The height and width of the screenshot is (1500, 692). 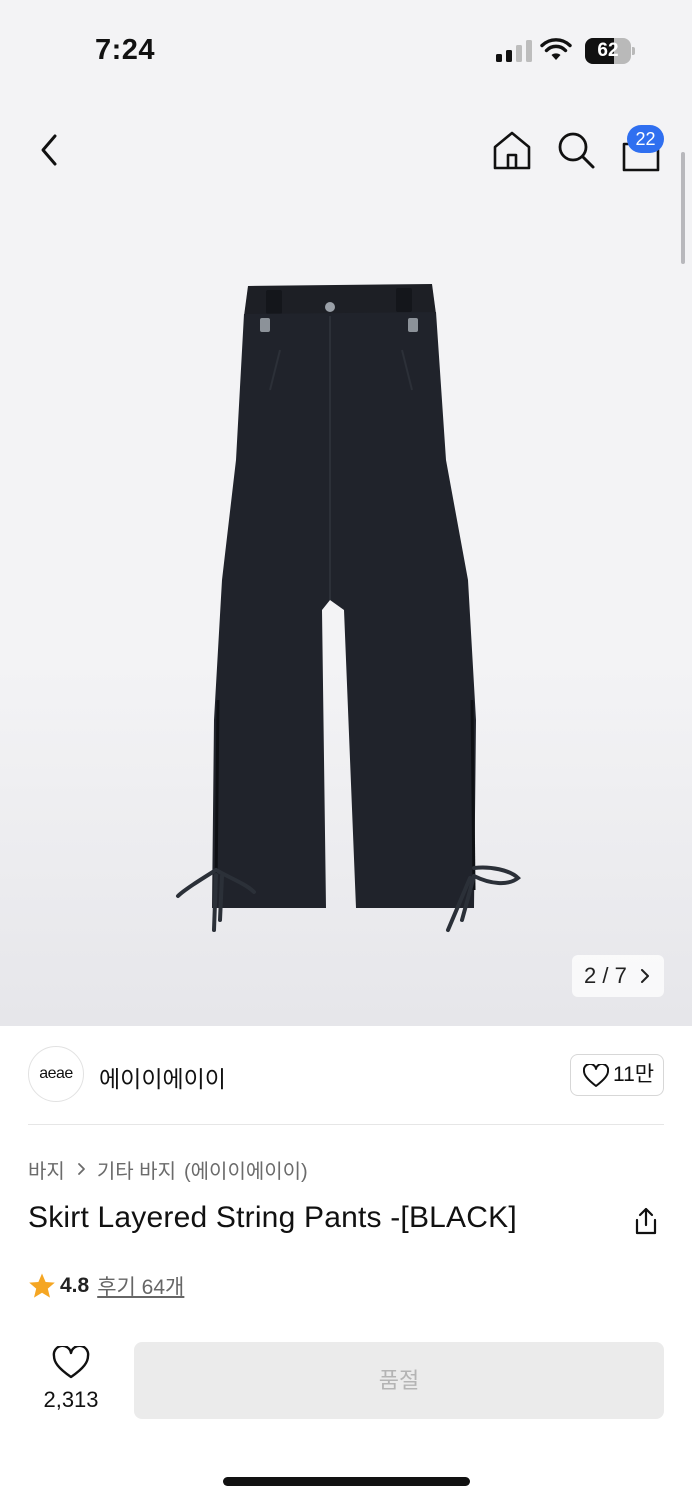 What do you see at coordinates (646, 1221) in the screenshot?
I see `share-icon` at bounding box center [646, 1221].